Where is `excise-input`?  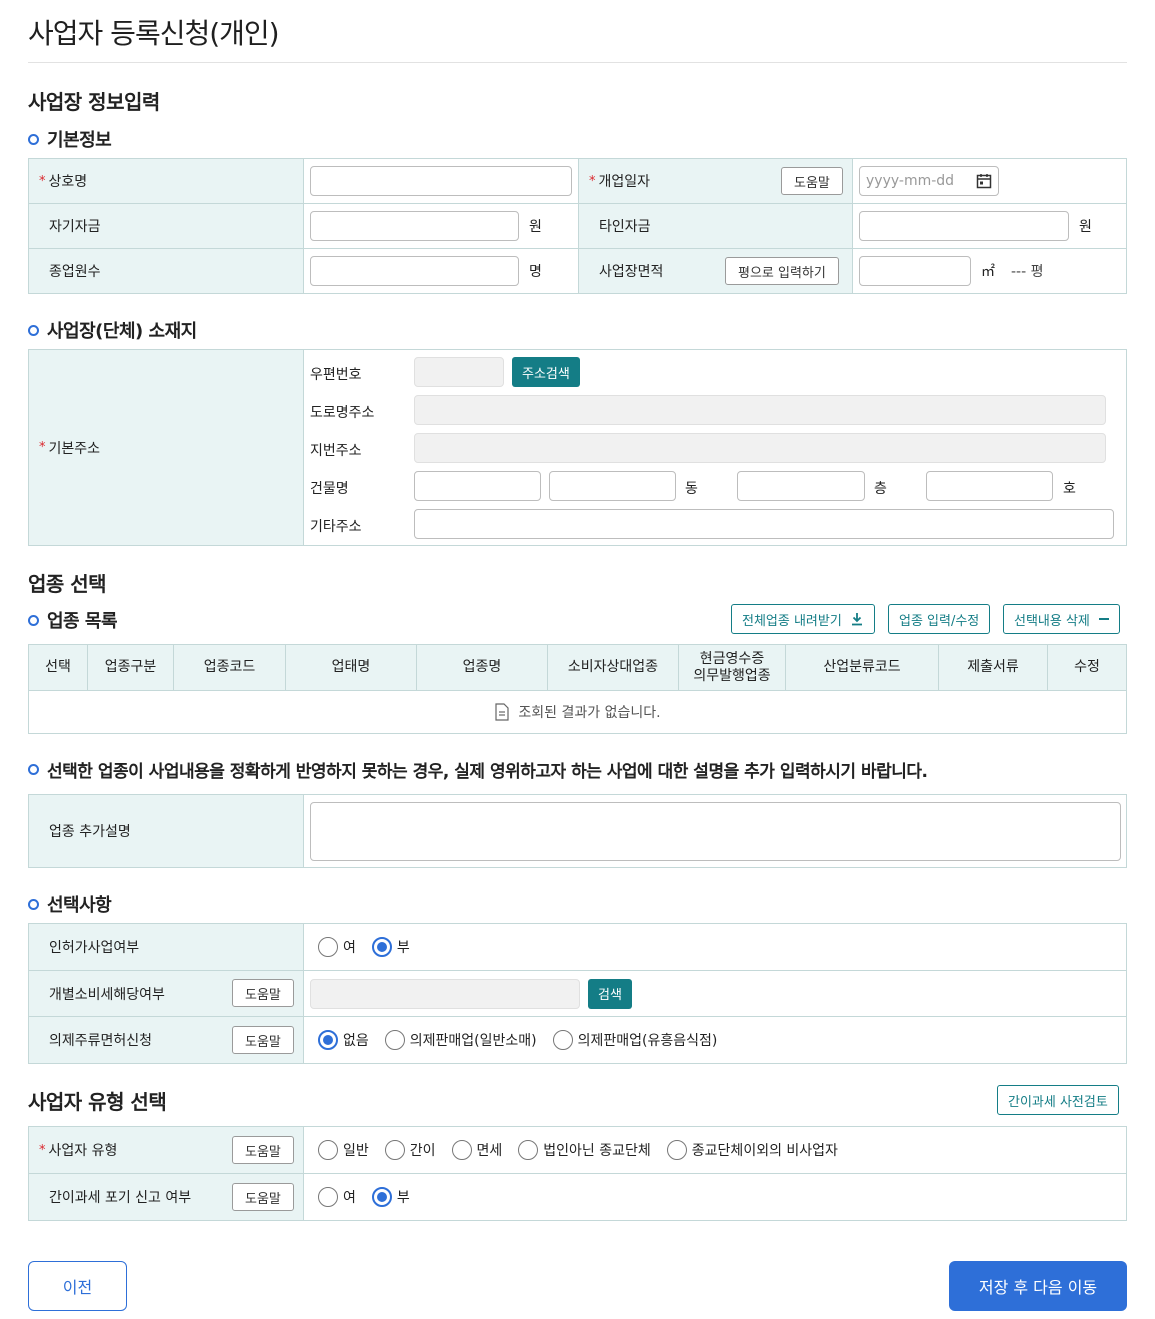 excise-input is located at coordinates (445, 993).